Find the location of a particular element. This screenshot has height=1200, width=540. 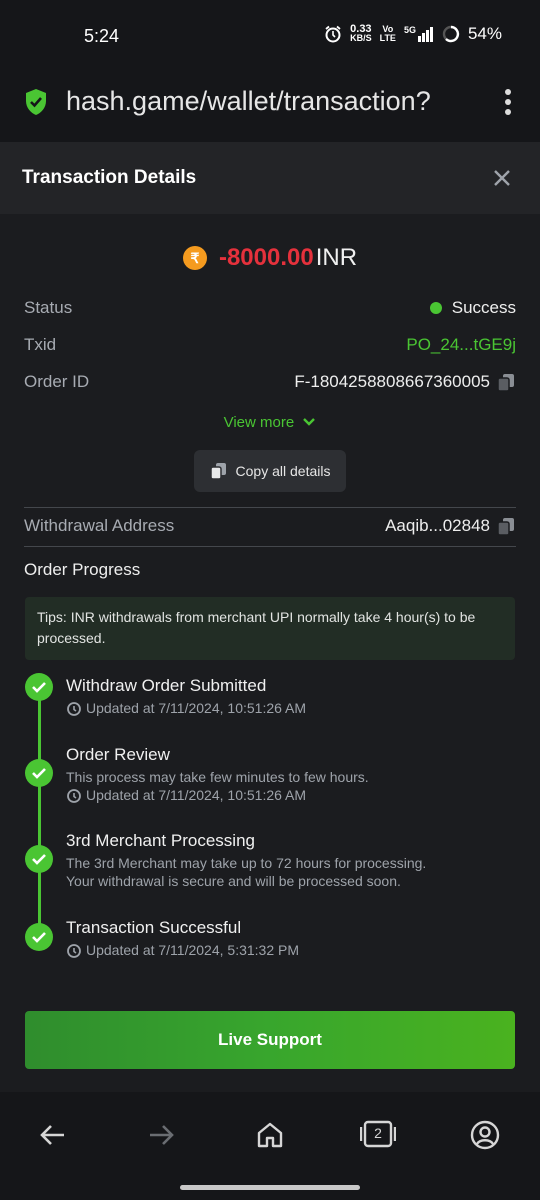

order-id-value: F-1804258808667360005 is located at coordinates (392, 381).